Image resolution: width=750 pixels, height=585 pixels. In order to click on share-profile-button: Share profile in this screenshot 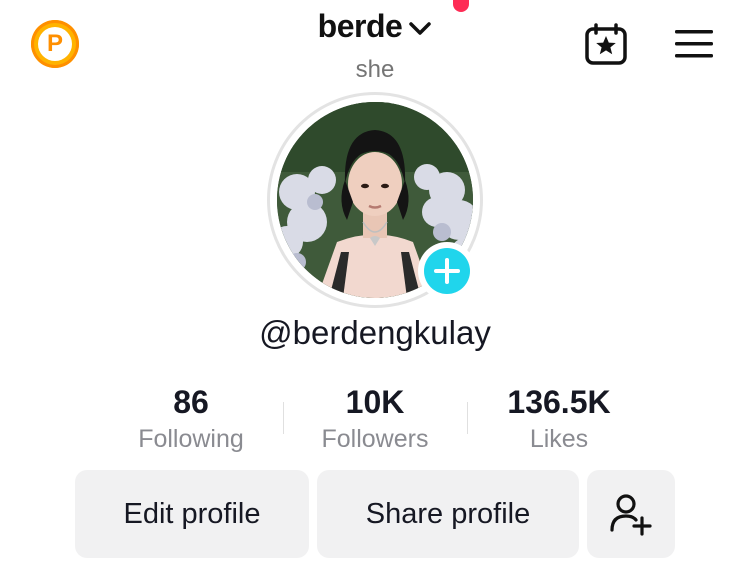, I will do `click(448, 514)`.